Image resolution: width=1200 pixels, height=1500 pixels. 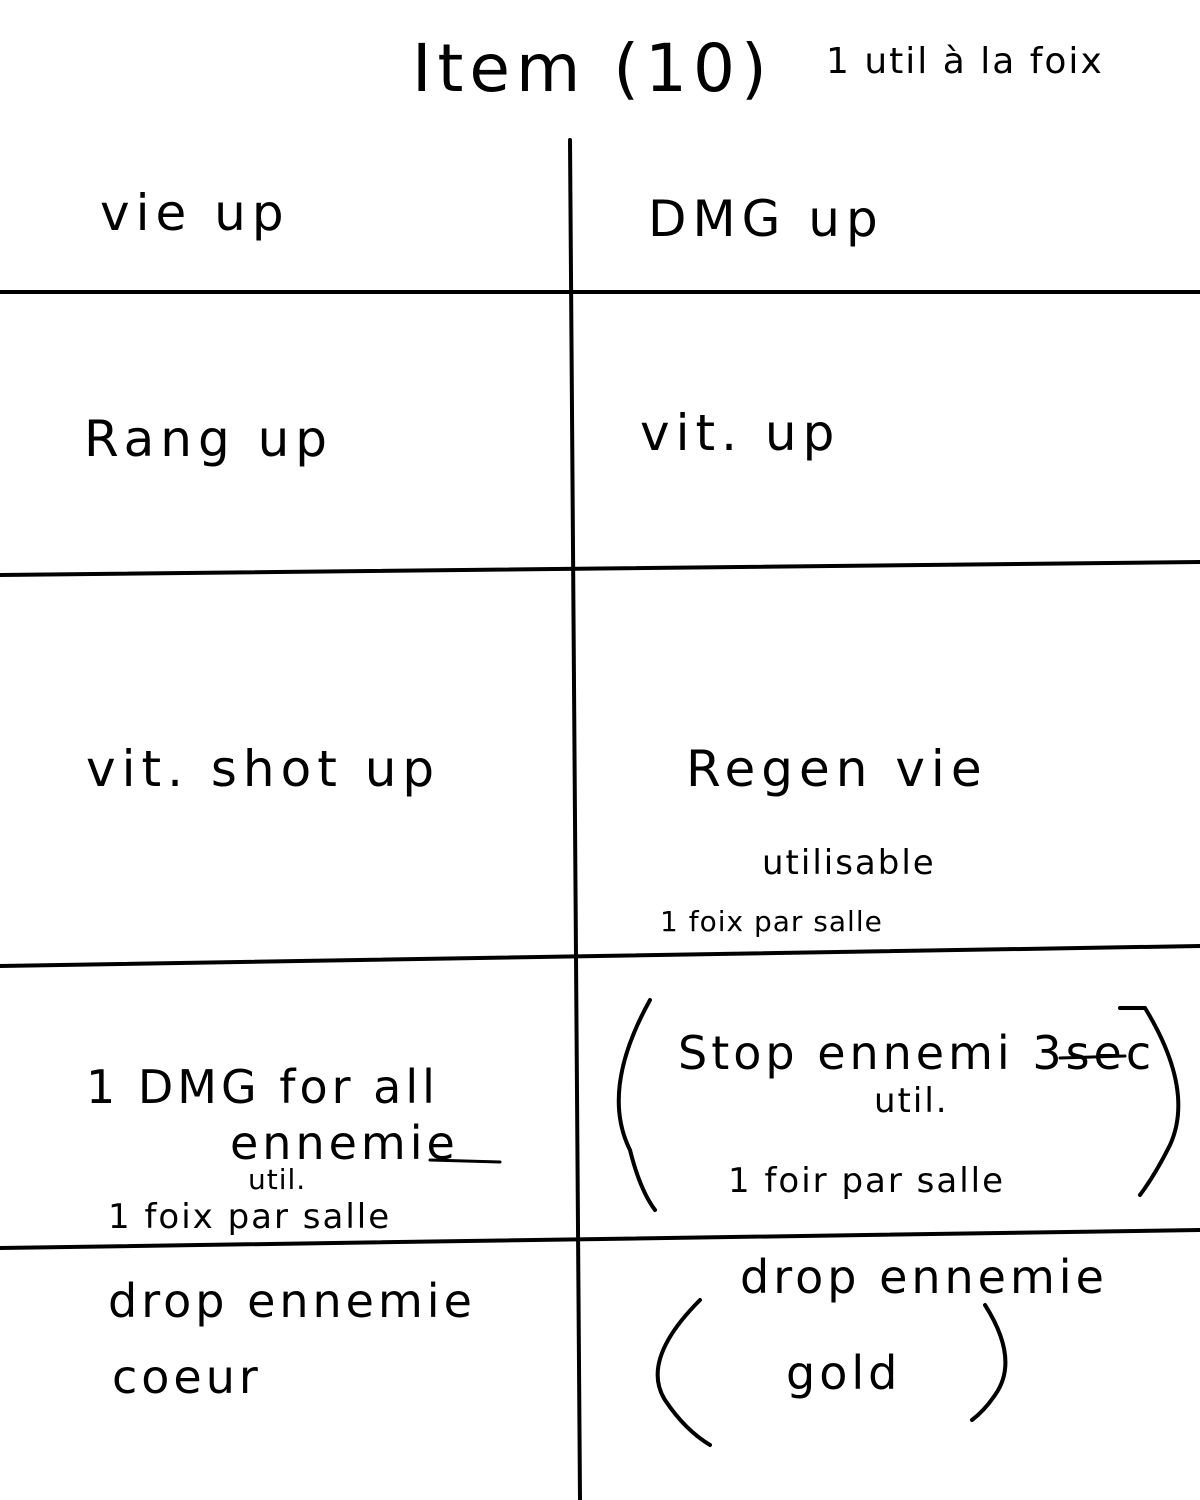 I want to click on item-dmg-all-frequency: 1 foix par salle, so click(x=250, y=1217).